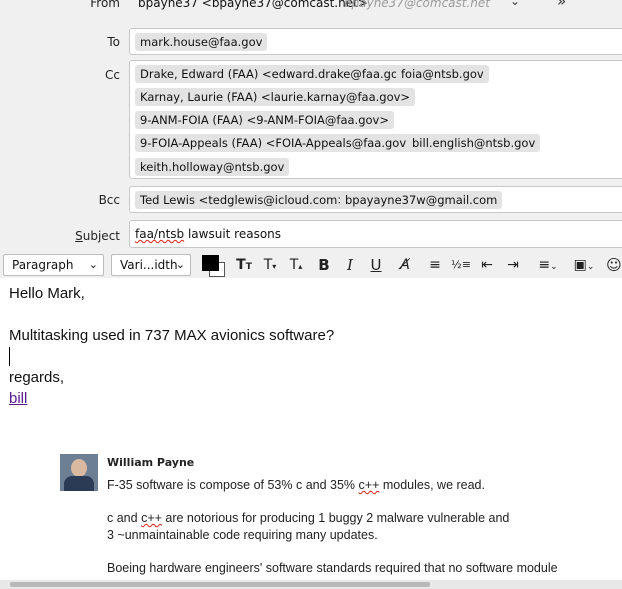 This screenshot has height=589, width=622. What do you see at coordinates (405, 265) in the screenshot?
I see `clear-format-icon: A̸` at bounding box center [405, 265].